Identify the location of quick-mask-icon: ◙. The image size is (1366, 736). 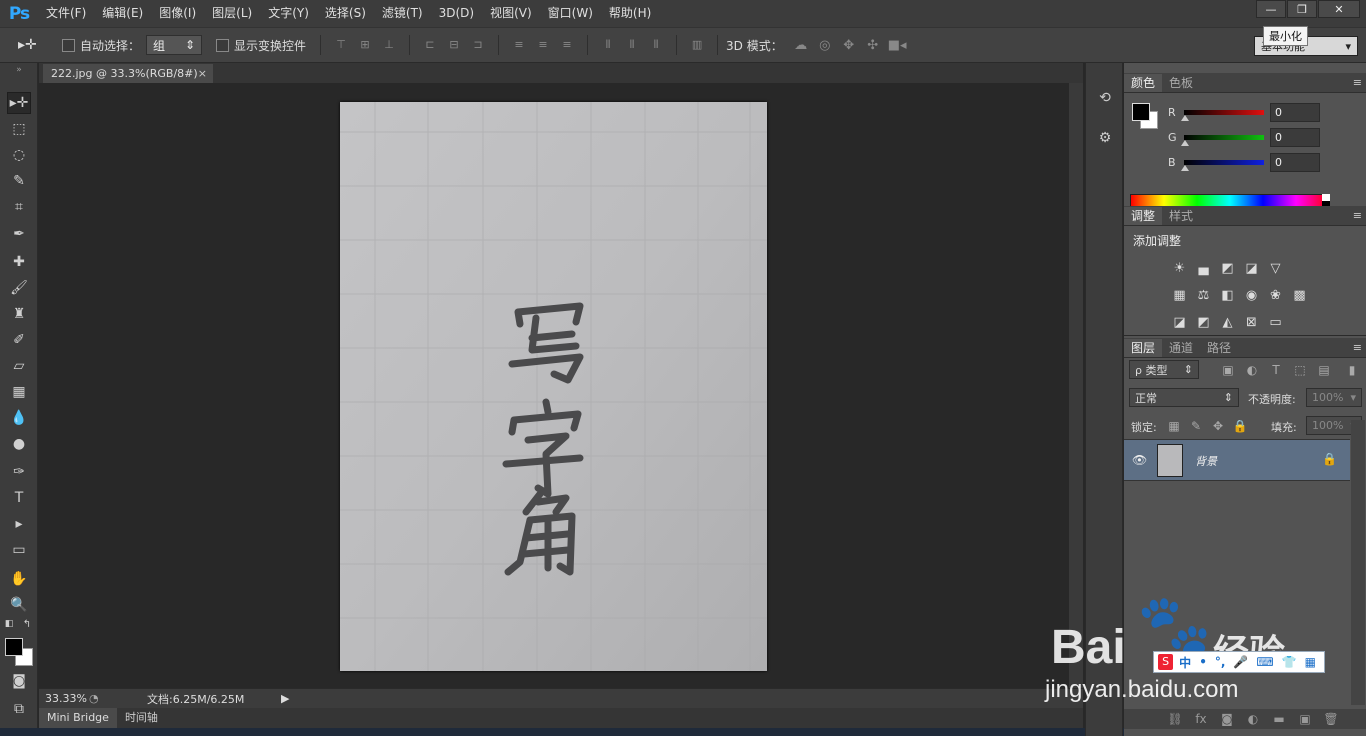
(19, 681).